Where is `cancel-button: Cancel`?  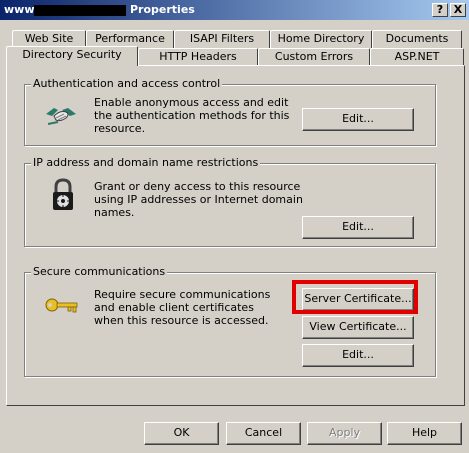
cancel-button: Cancel is located at coordinates (263, 433).